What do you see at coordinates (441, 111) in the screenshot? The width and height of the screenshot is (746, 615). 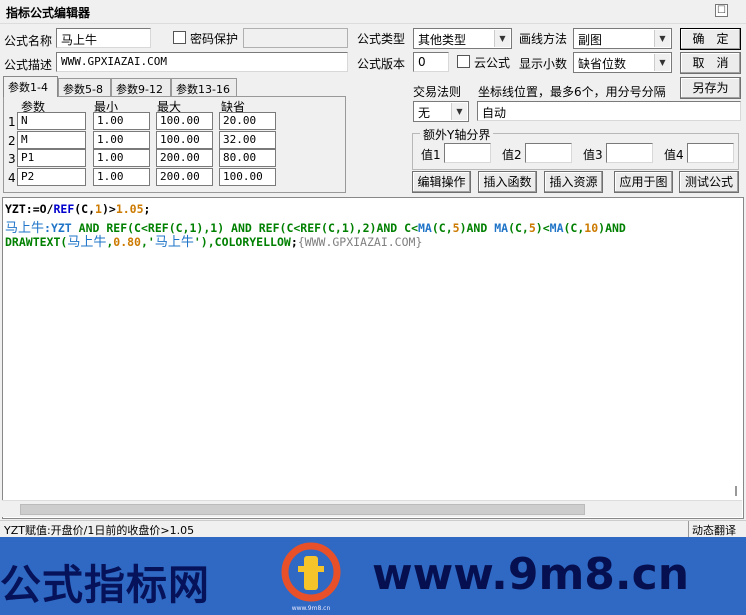 I see `trade-rule-select: 无 ▼` at bounding box center [441, 111].